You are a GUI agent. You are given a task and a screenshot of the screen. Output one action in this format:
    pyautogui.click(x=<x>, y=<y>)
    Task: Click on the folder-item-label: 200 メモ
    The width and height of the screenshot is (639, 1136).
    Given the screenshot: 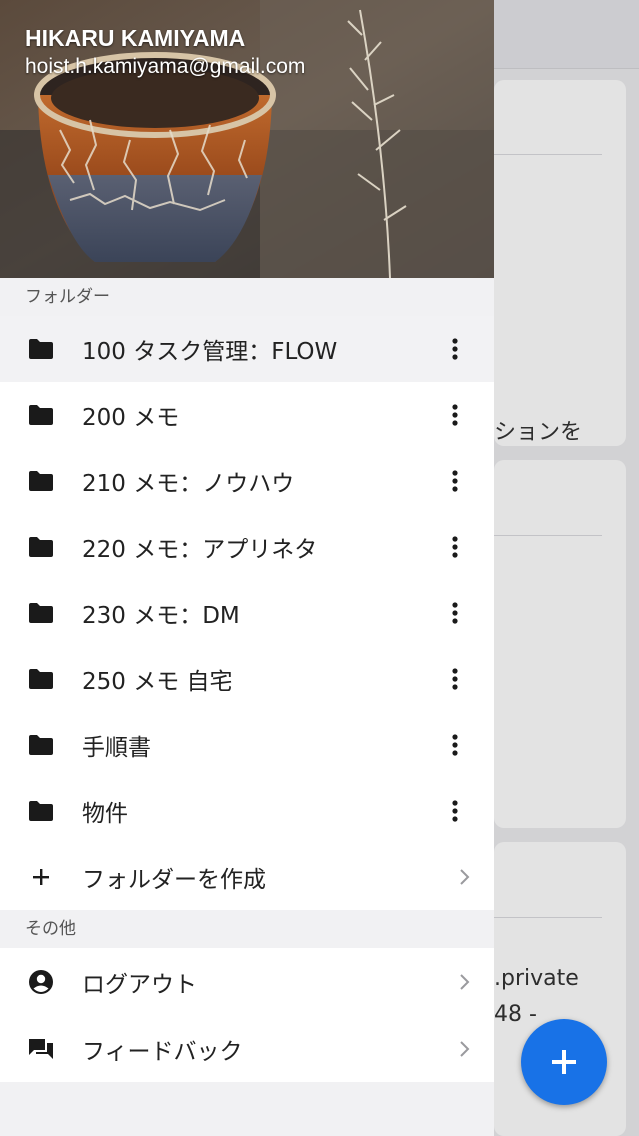 What is the action you would take?
    pyautogui.click(x=131, y=418)
    